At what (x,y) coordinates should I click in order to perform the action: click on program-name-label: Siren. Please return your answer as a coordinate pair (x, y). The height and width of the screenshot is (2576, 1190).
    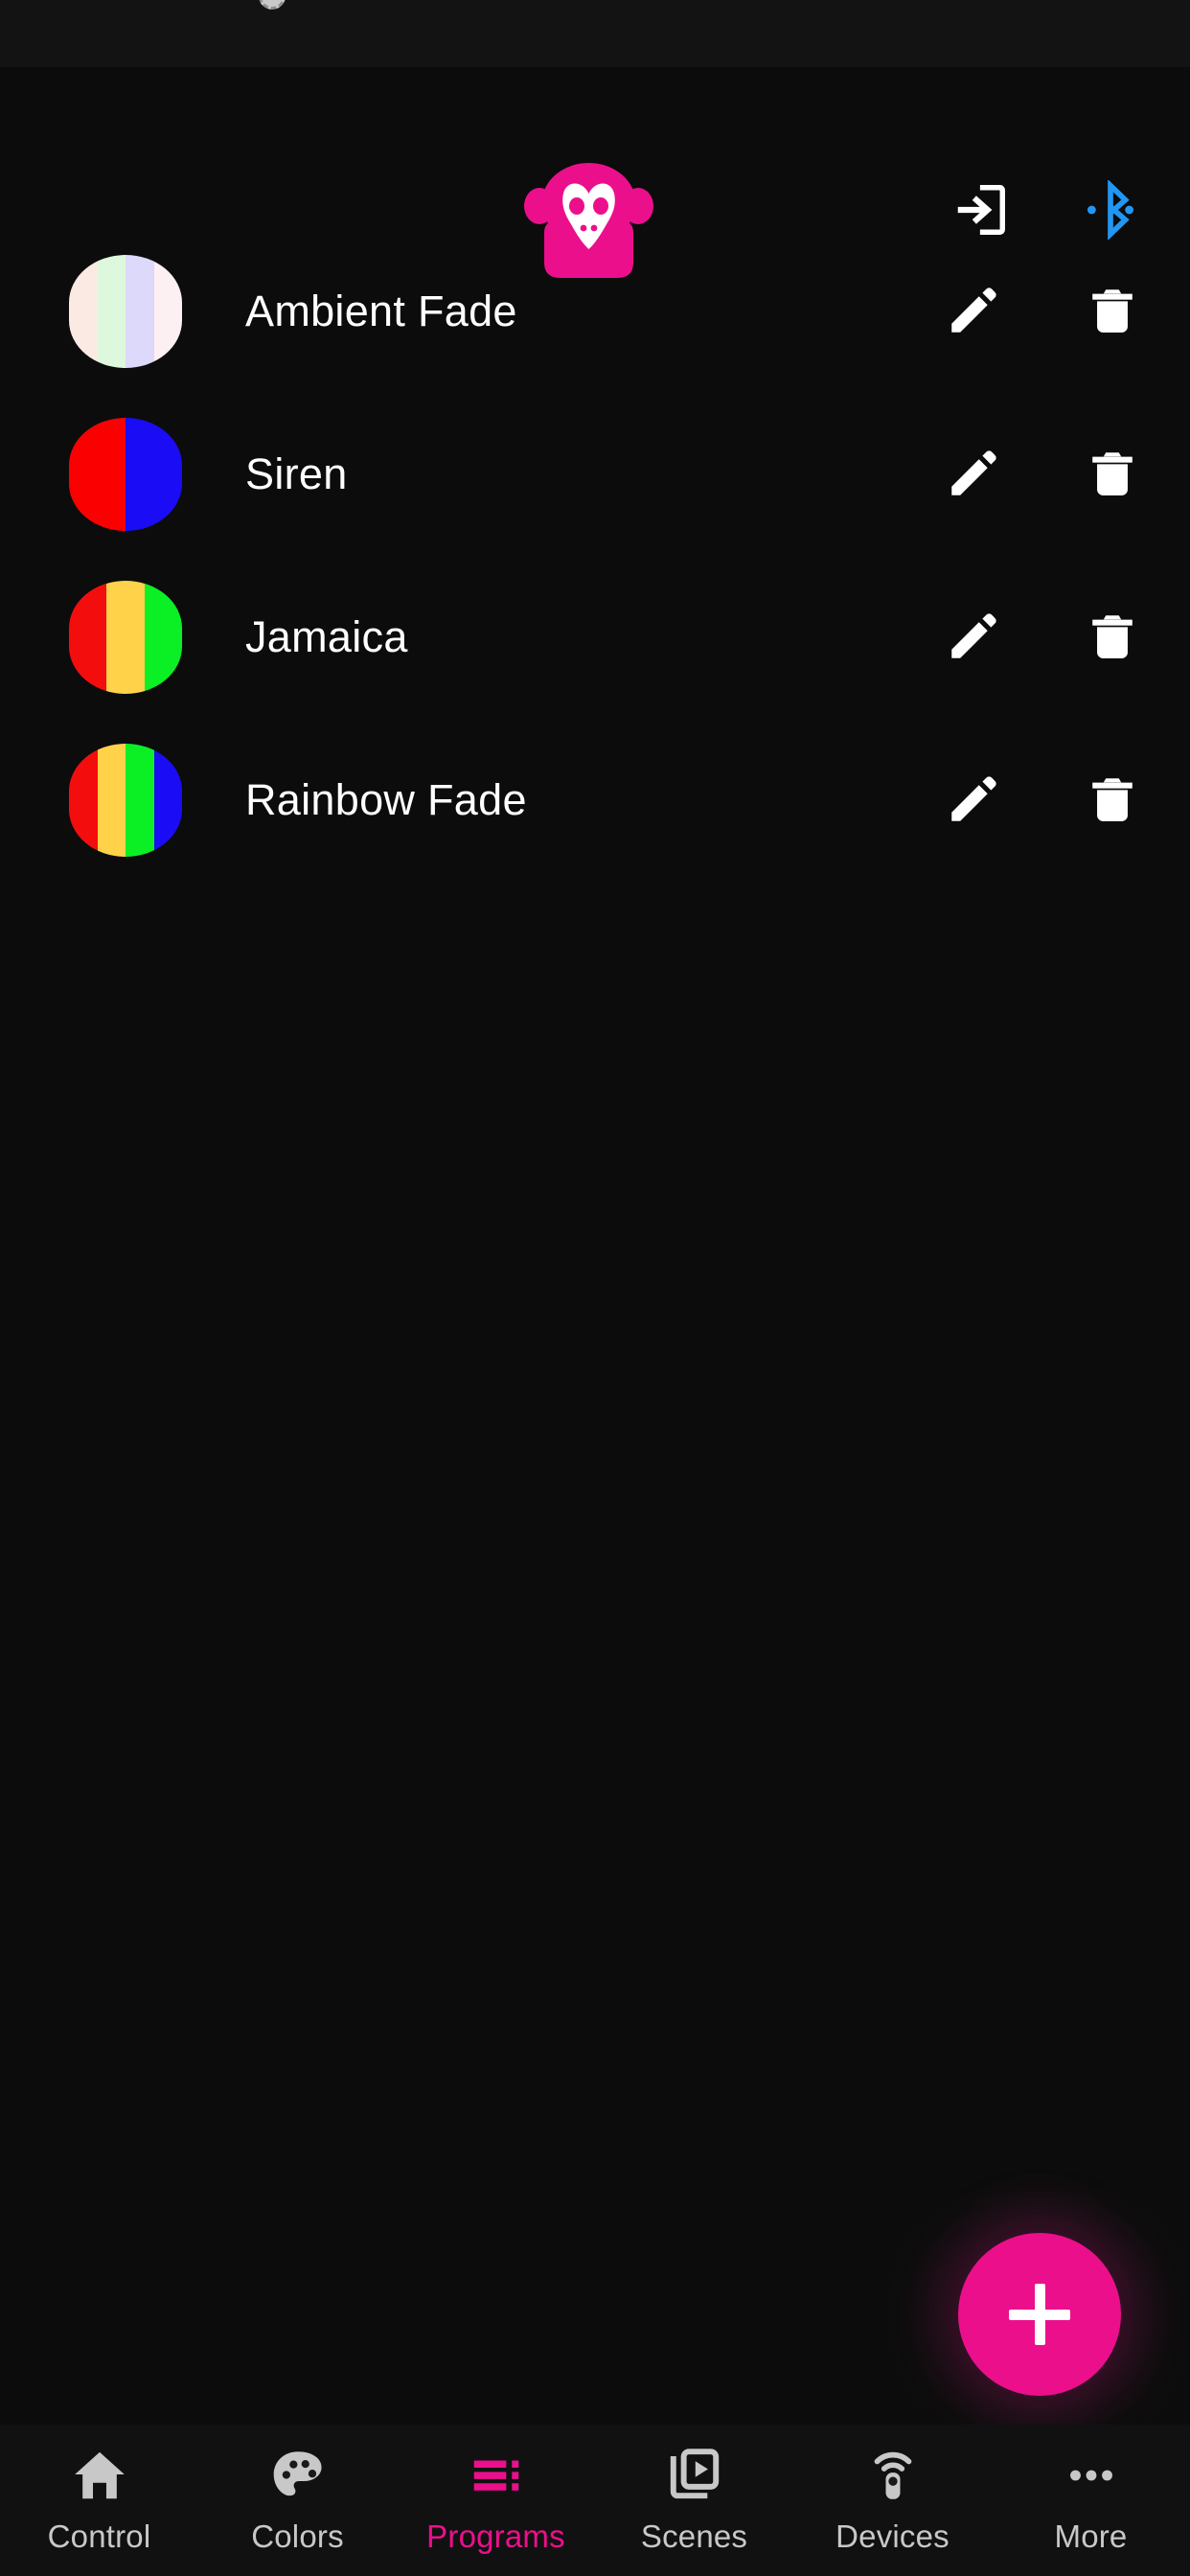
    Looking at the image, I should click on (296, 473).